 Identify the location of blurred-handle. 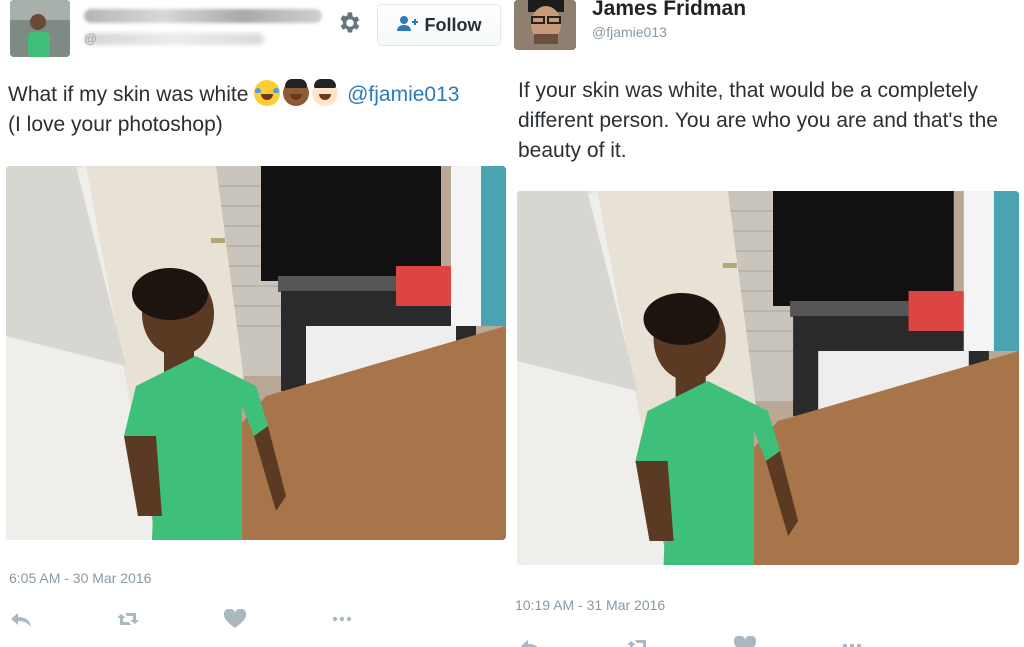
(174, 39).